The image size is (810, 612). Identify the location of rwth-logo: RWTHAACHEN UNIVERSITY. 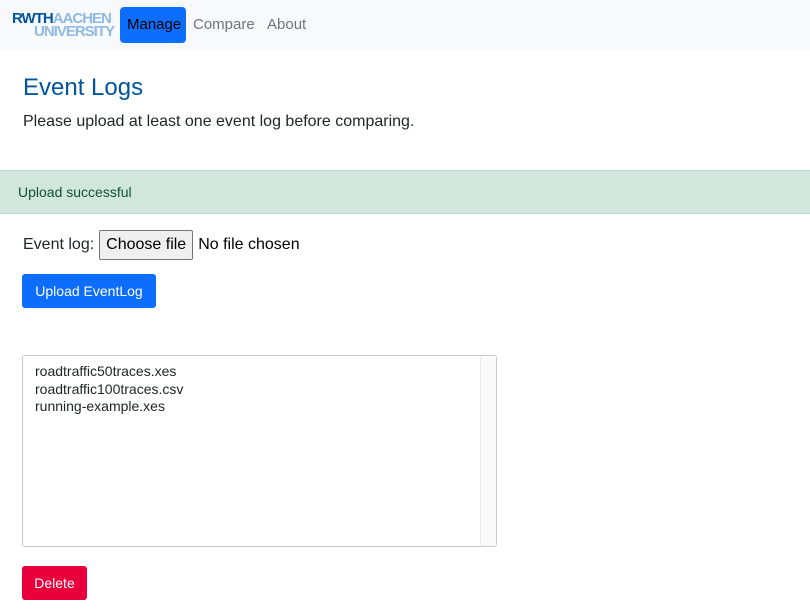
(63, 25).